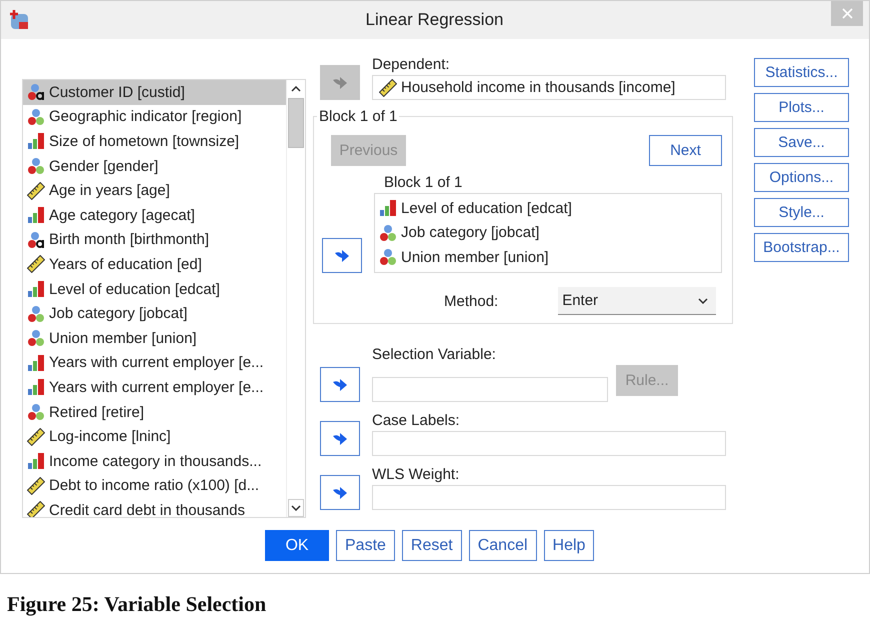 Image resolution: width=870 pixels, height=619 pixels. Describe the element at coordinates (416, 474) in the screenshot. I see `field-label: WLS Weight:` at that location.